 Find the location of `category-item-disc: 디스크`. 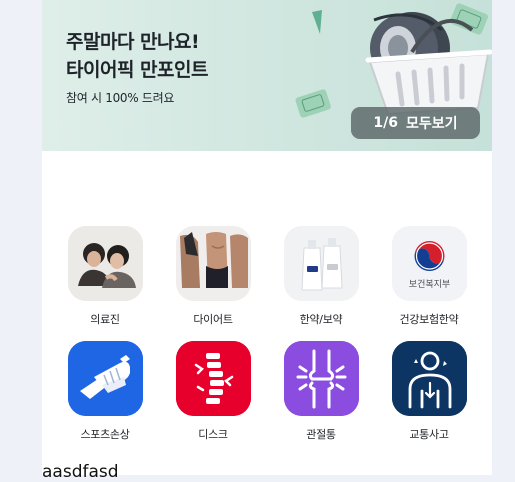

category-item-disc: 디스크 is located at coordinates (213, 391).